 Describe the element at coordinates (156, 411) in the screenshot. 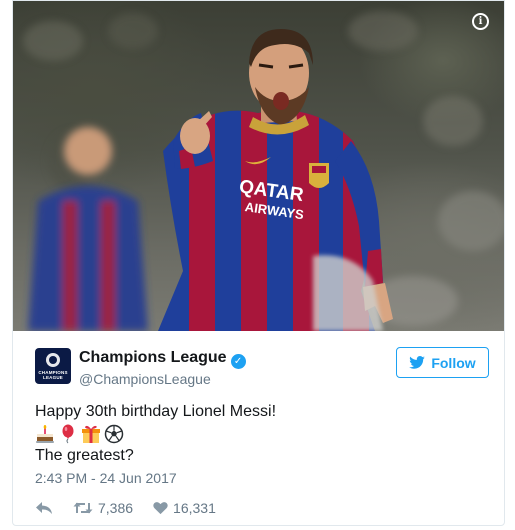

I see `tweet-text-line1: Happy 30th birthday Lionel Messi!` at that location.